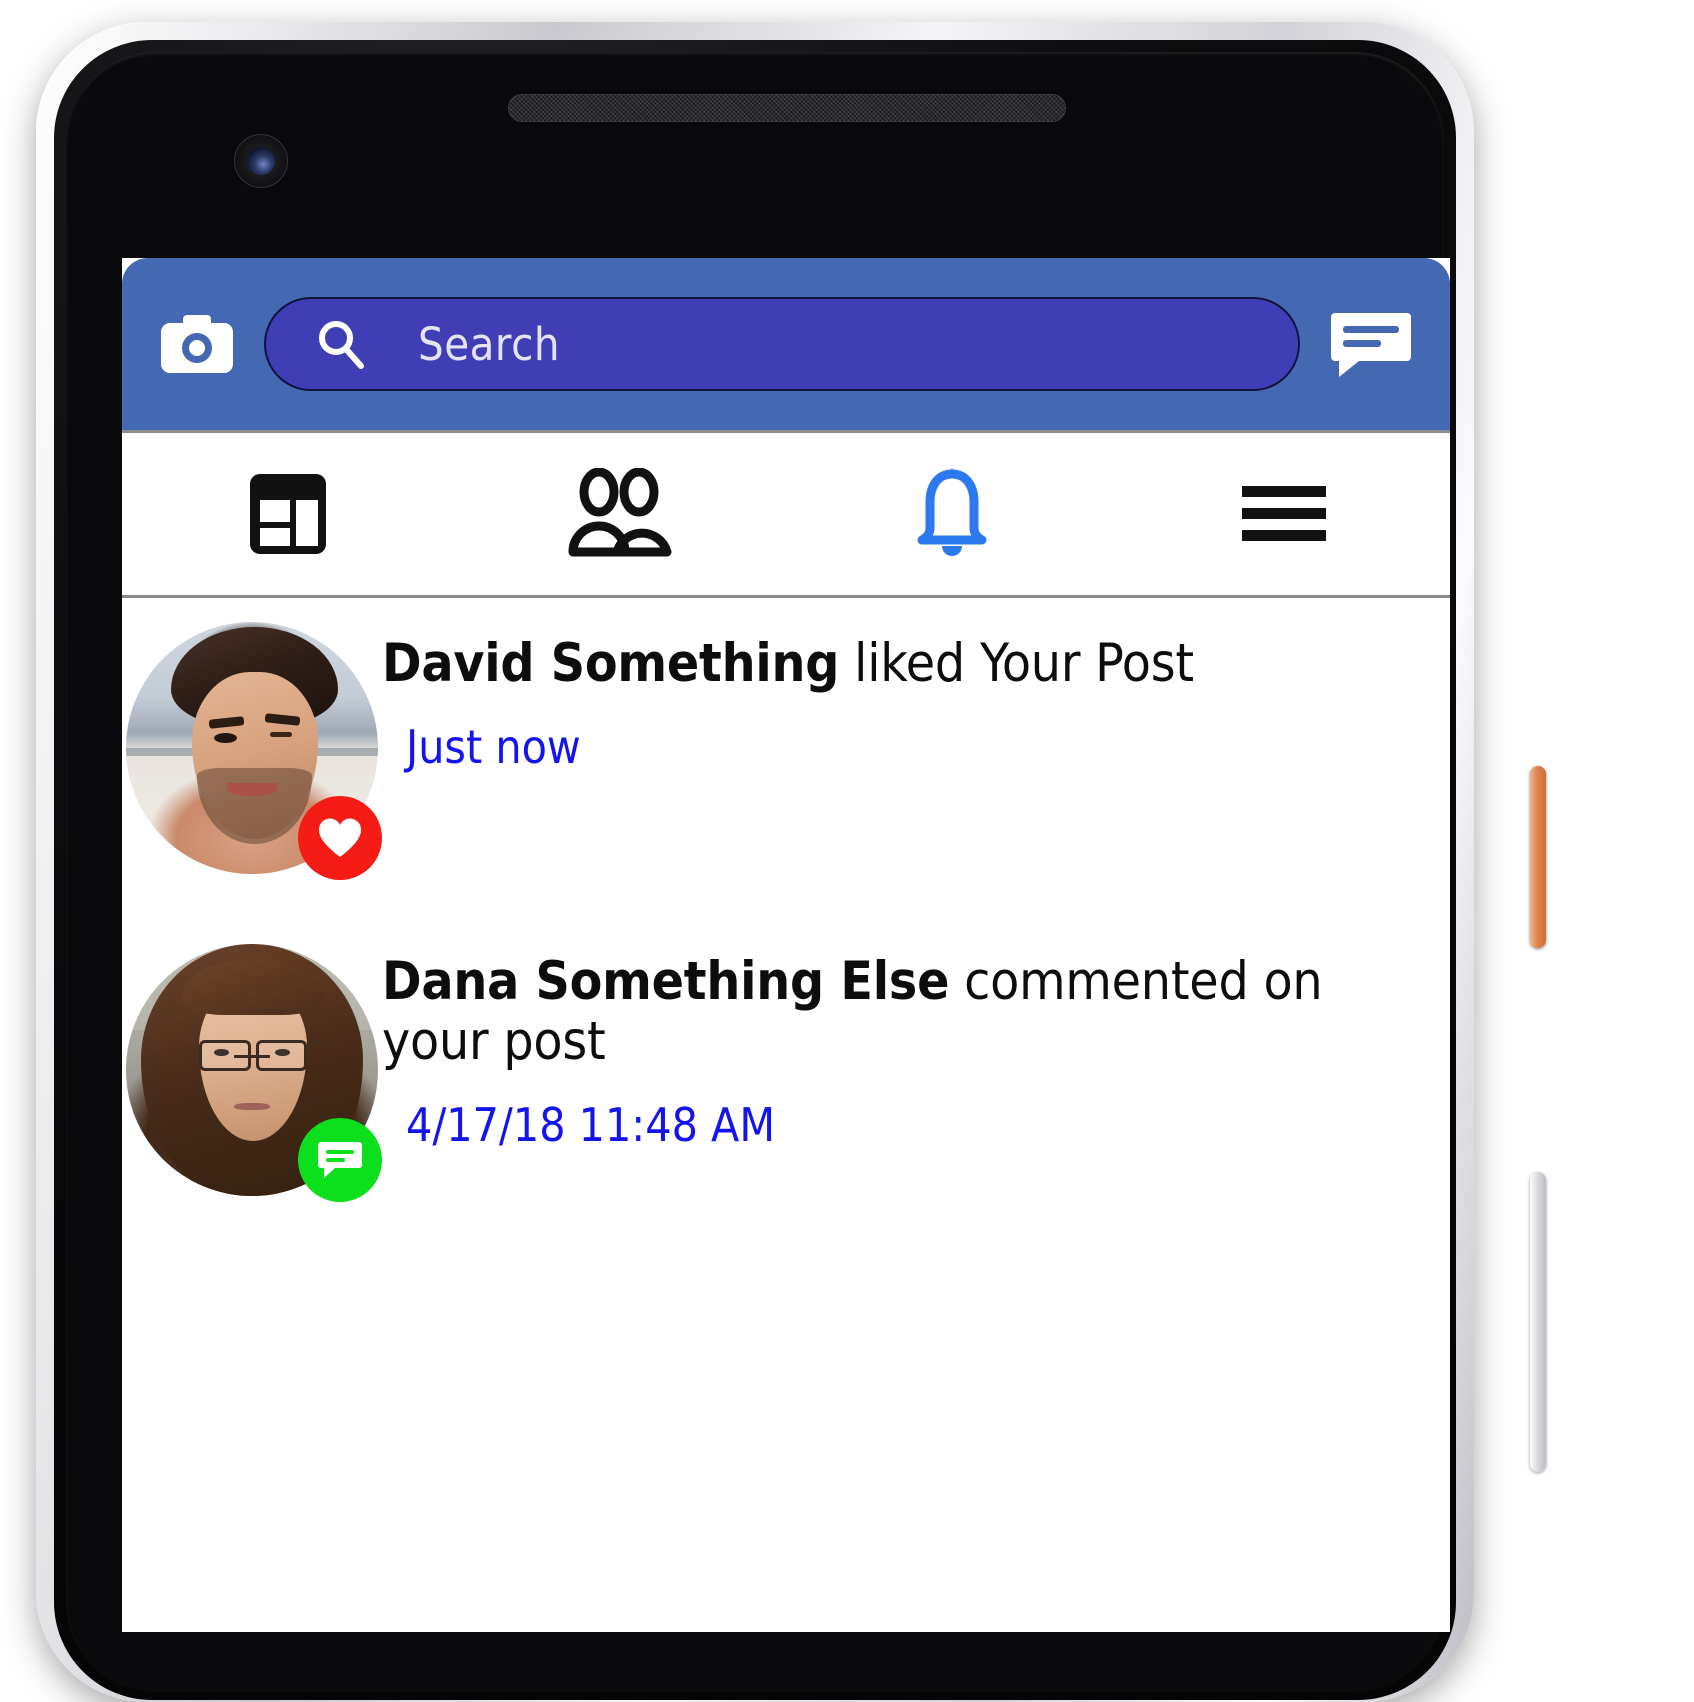 The image size is (1694, 1702). What do you see at coordinates (787, 108) in the screenshot?
I see `speaker-grille-icon` at bounding box center [787, 108].